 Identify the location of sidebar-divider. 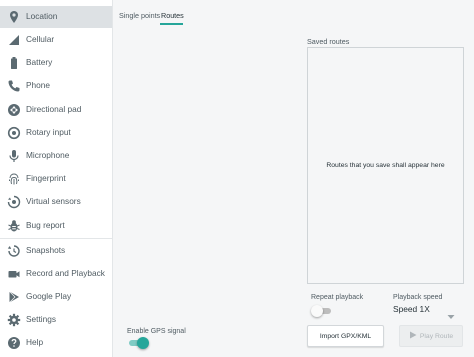
(56, 238).